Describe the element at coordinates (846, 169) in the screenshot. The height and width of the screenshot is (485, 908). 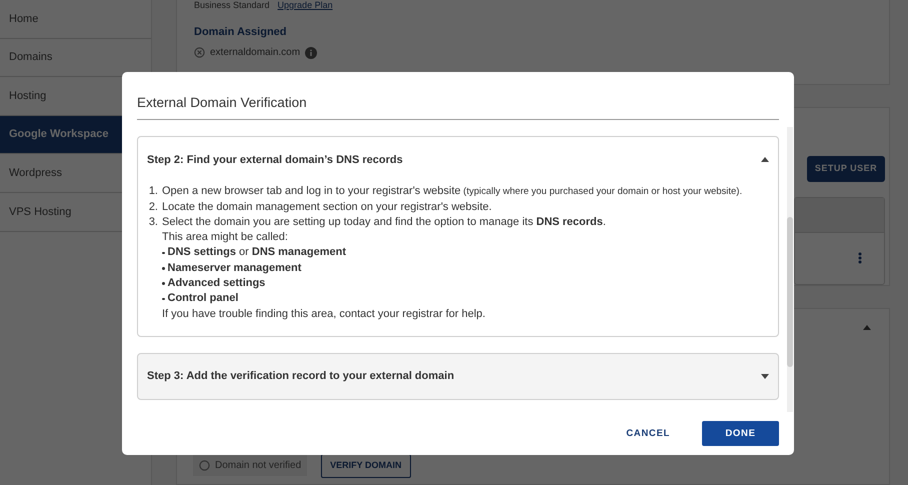
I see `setup-user-button: SETUP USER` at that location.